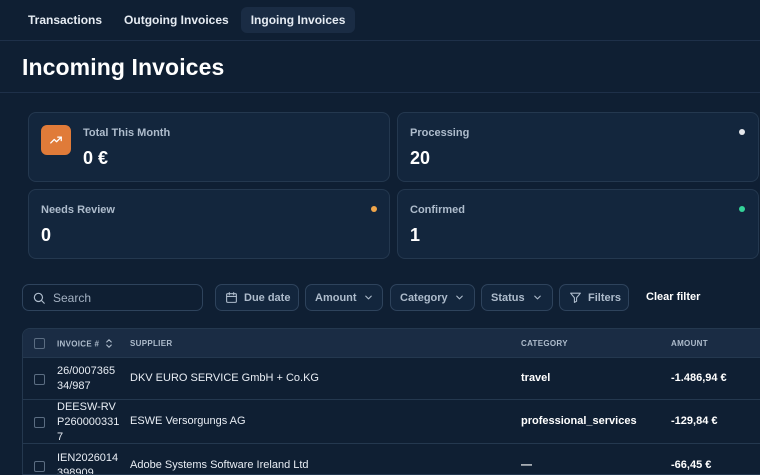 The image size is (760, 475). What do you see at coordinates (46, 235) in the screenshot?
I see `stat-value: 0` at bounding box center [46, 235].